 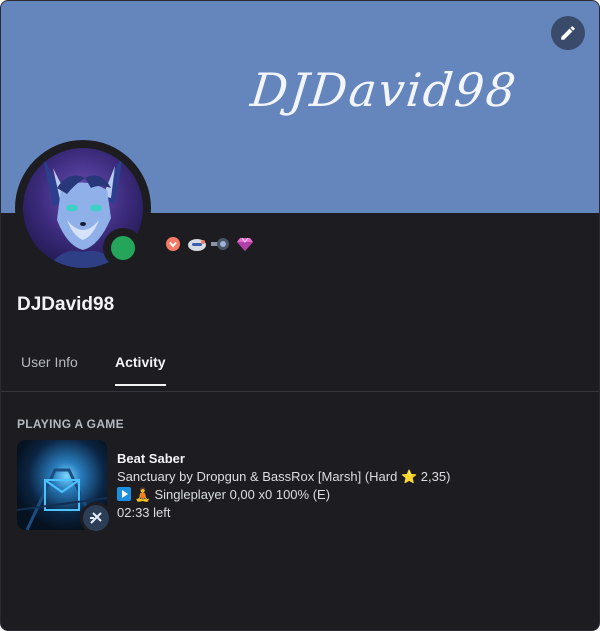 What do you see at coordinates (409, 476) in the screenshot?
I see `star-icon: ⭐` at bounding box center [409, 476].